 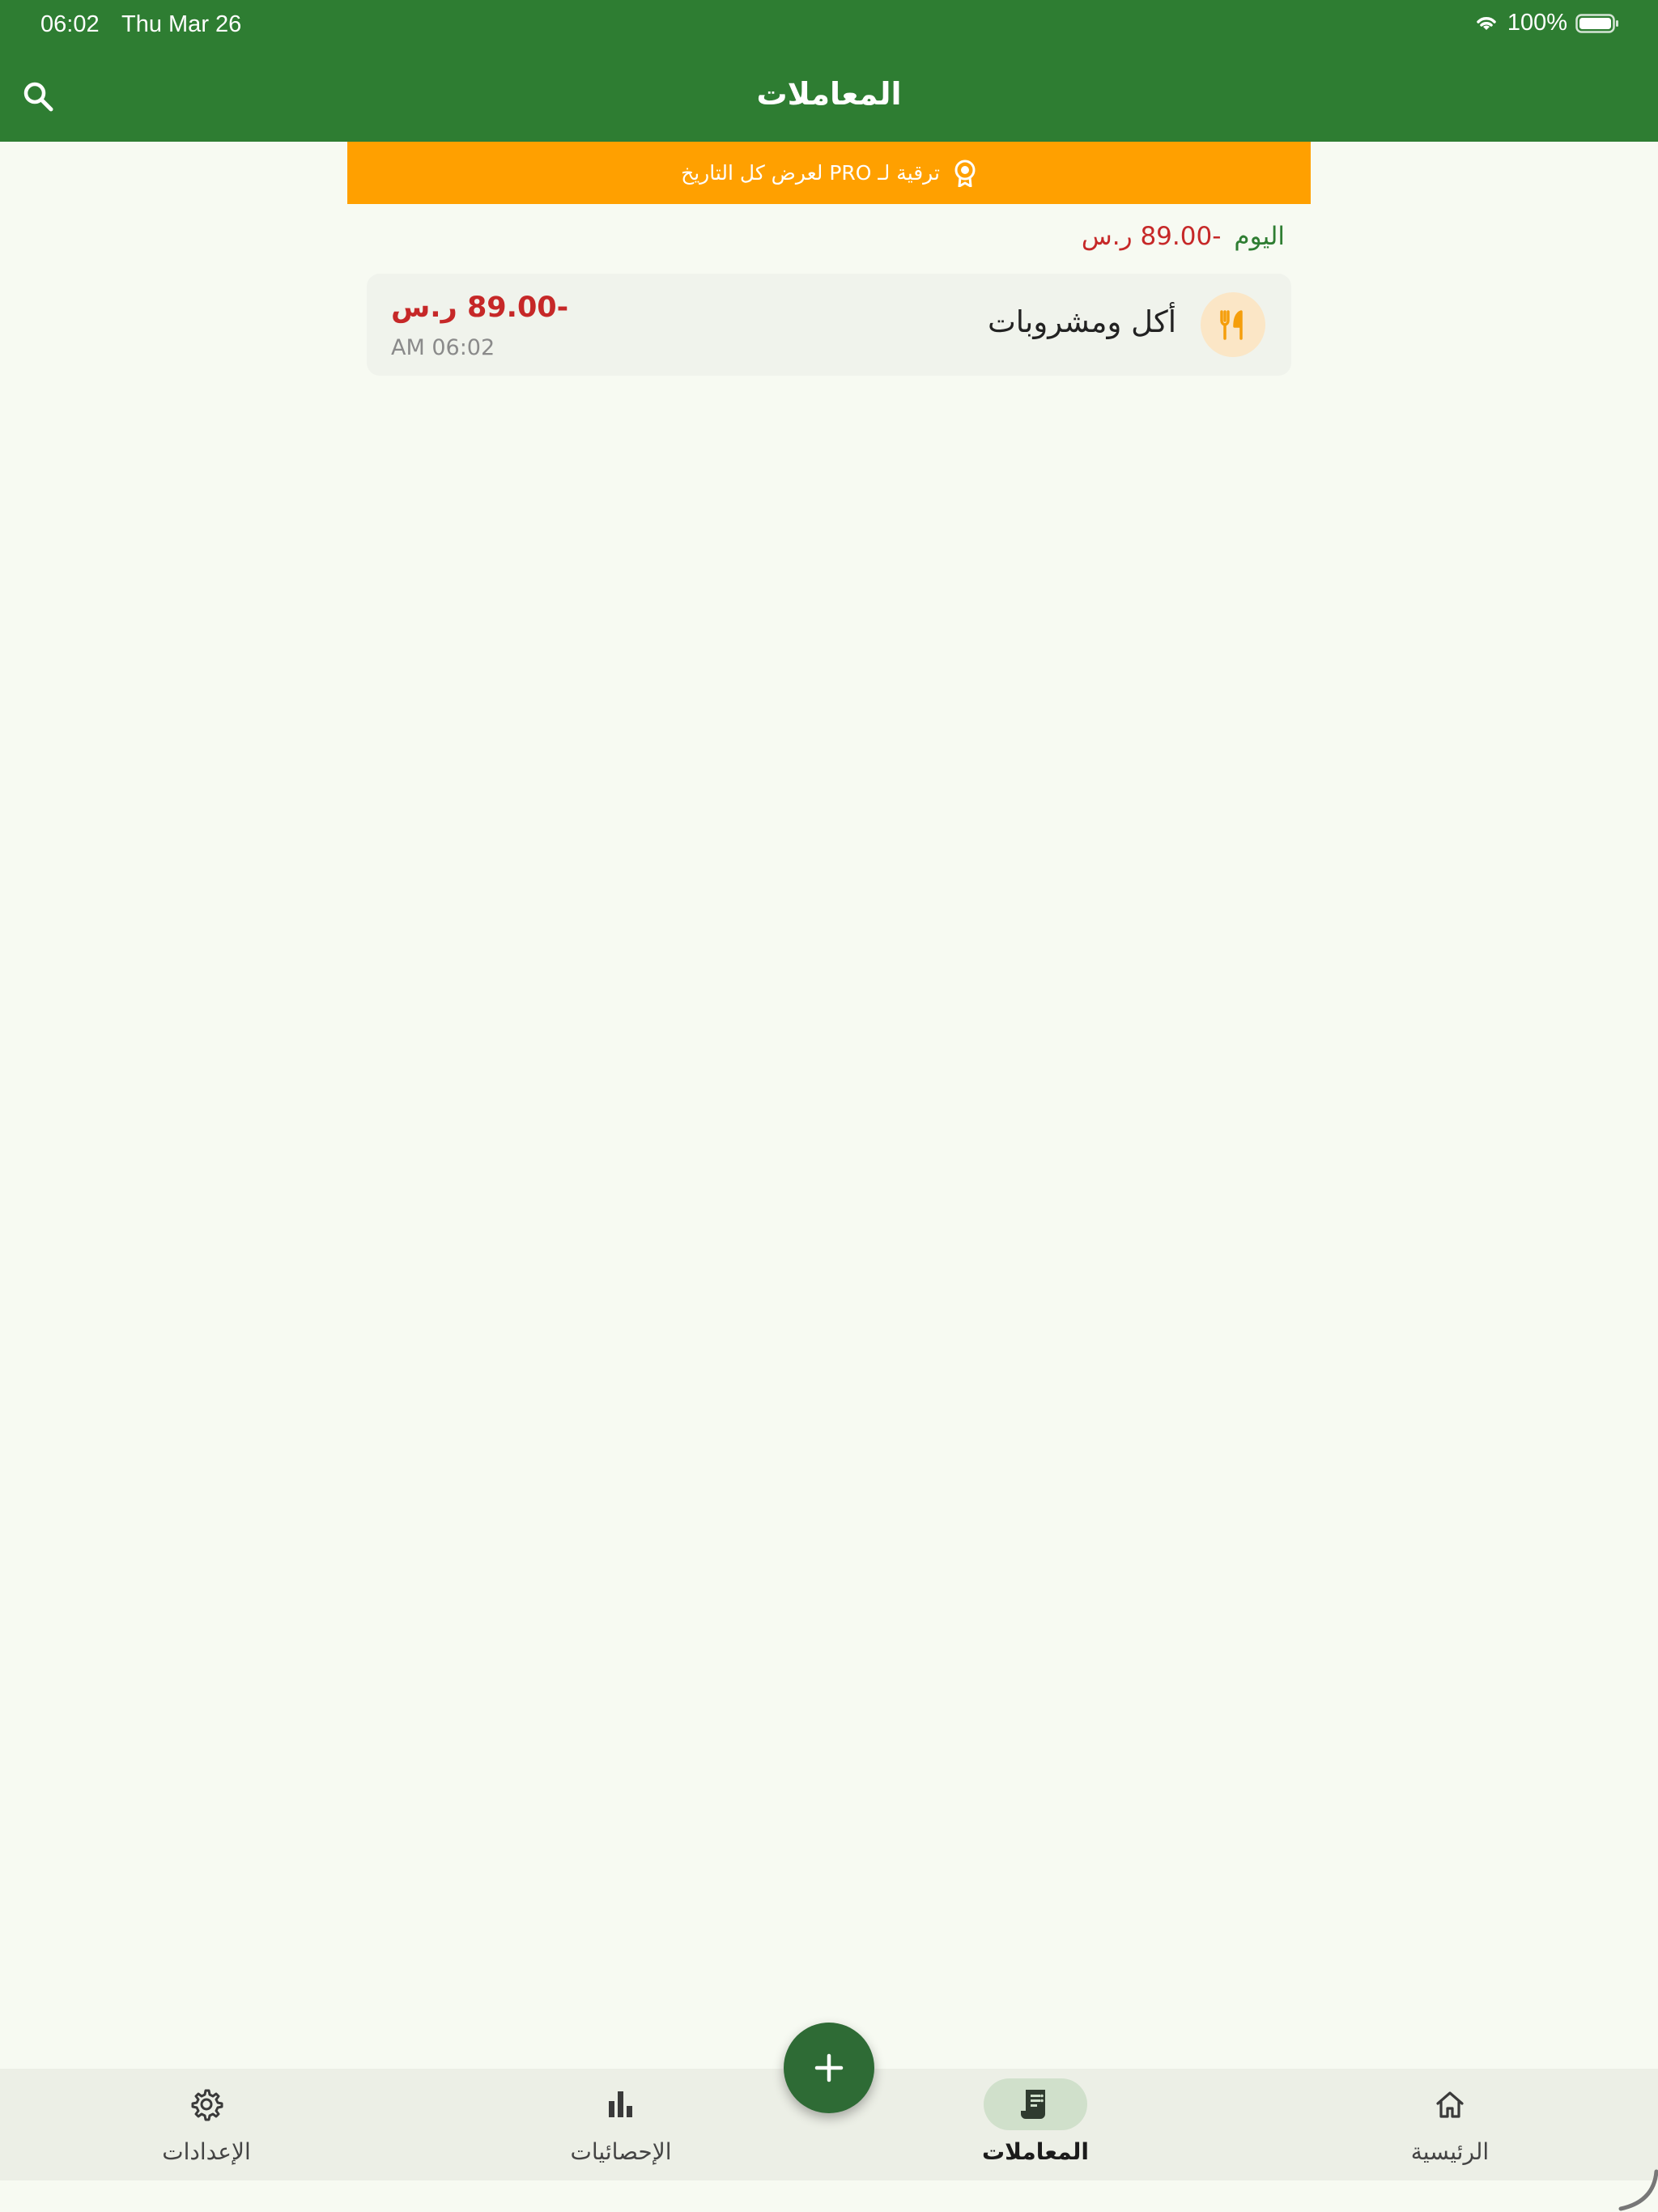 What do you see at coordinates (443, 347) in the screenshot?
I see `transaction-time: AM 06:02` at bounding box center [443, 347].